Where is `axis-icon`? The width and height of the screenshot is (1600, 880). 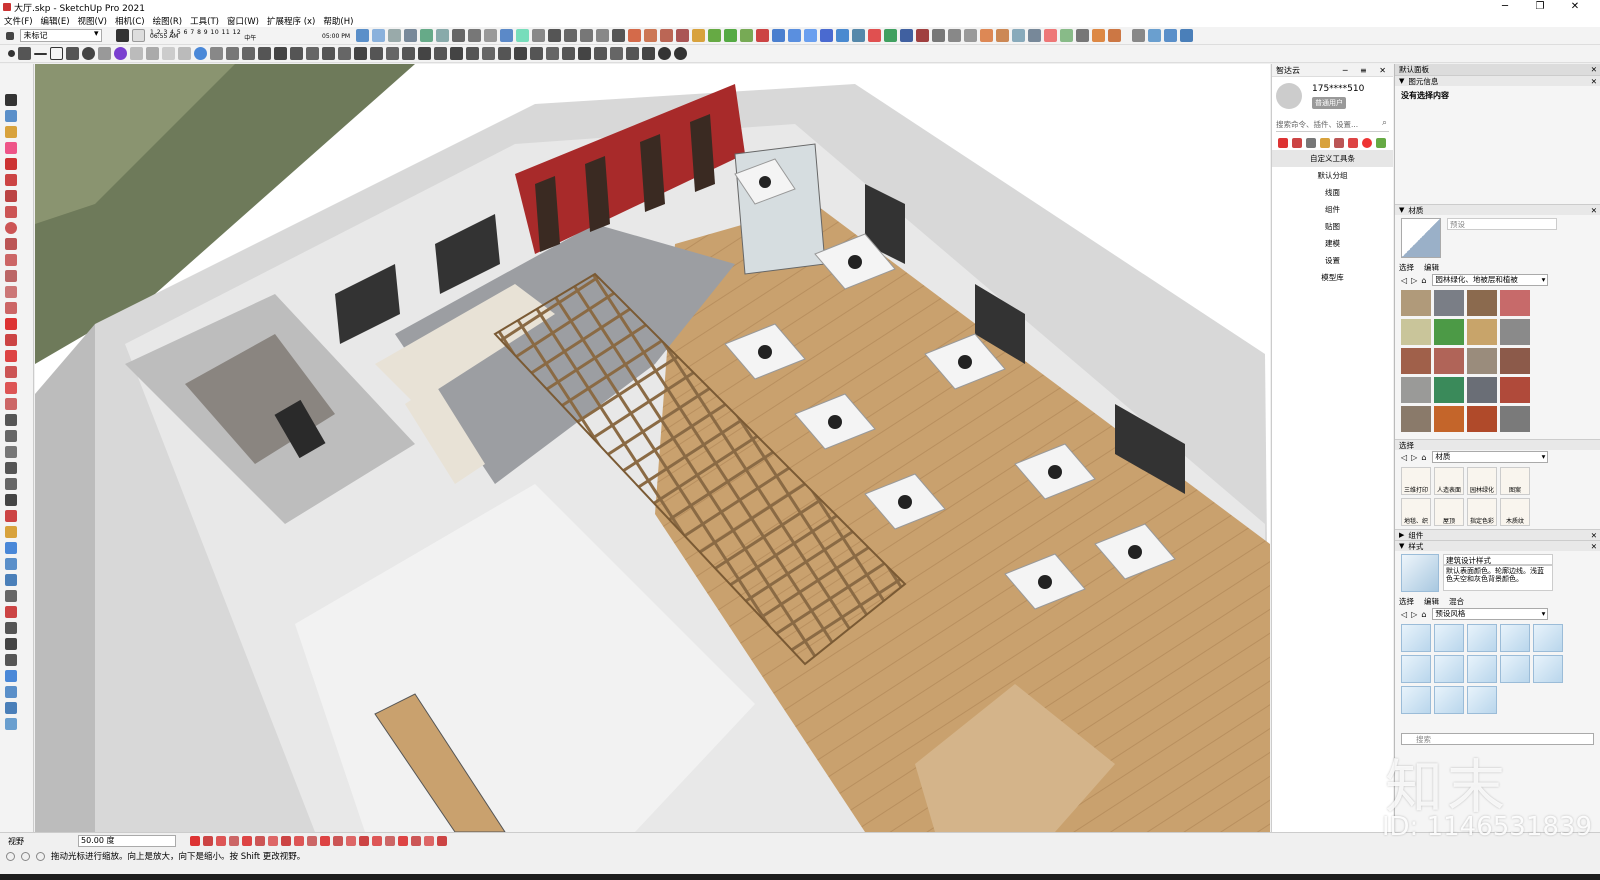
axis-icon is located at coordinates (280, 53).